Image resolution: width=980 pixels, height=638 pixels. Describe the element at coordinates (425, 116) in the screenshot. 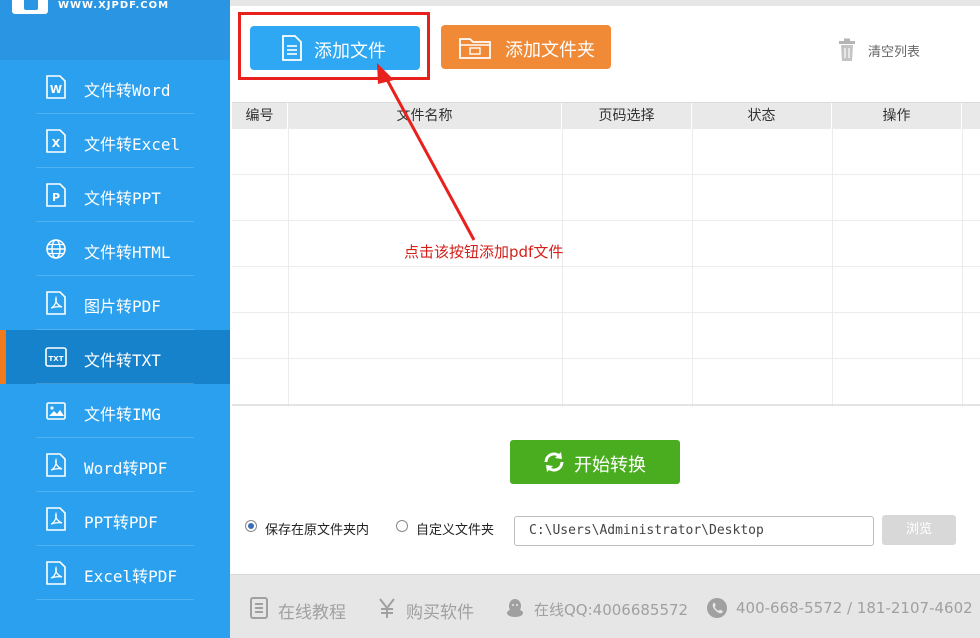

I see `column-header-filename: 文件名称` at that location.